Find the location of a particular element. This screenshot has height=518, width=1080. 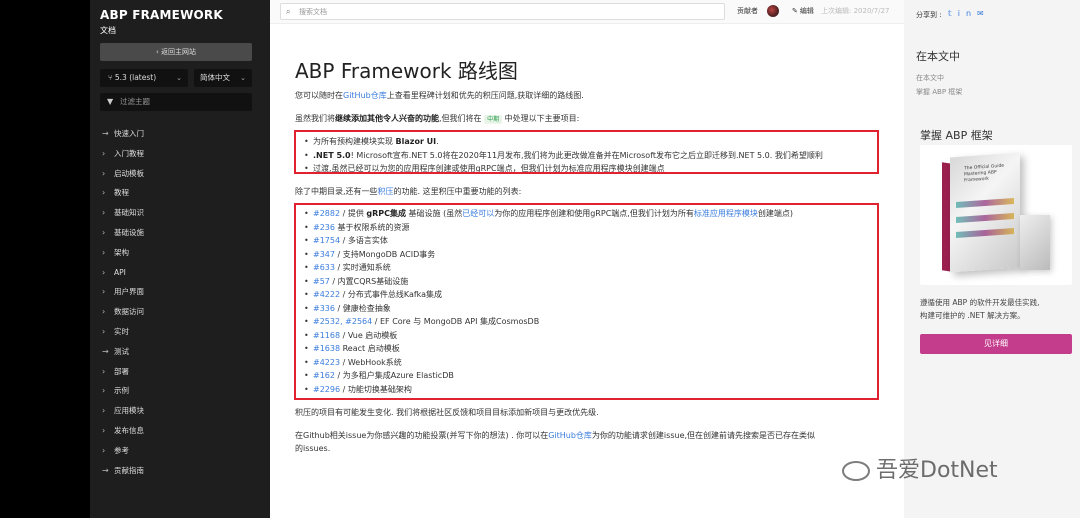

brand-subtitle: 文档 is located at coordinates (108, 30).